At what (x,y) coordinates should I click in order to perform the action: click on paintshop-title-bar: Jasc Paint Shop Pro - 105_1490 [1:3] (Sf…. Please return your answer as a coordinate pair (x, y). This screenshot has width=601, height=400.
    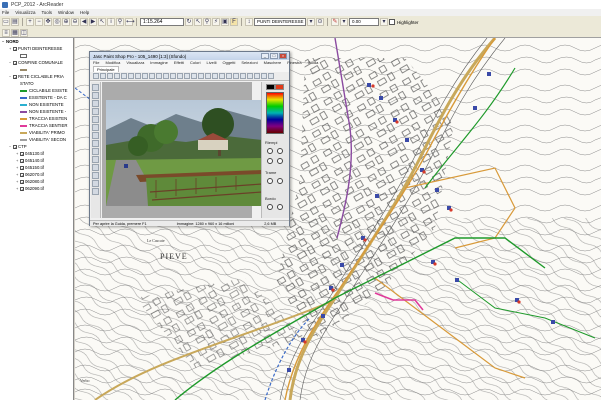
    Looking at the image, I should click on (189, 56).